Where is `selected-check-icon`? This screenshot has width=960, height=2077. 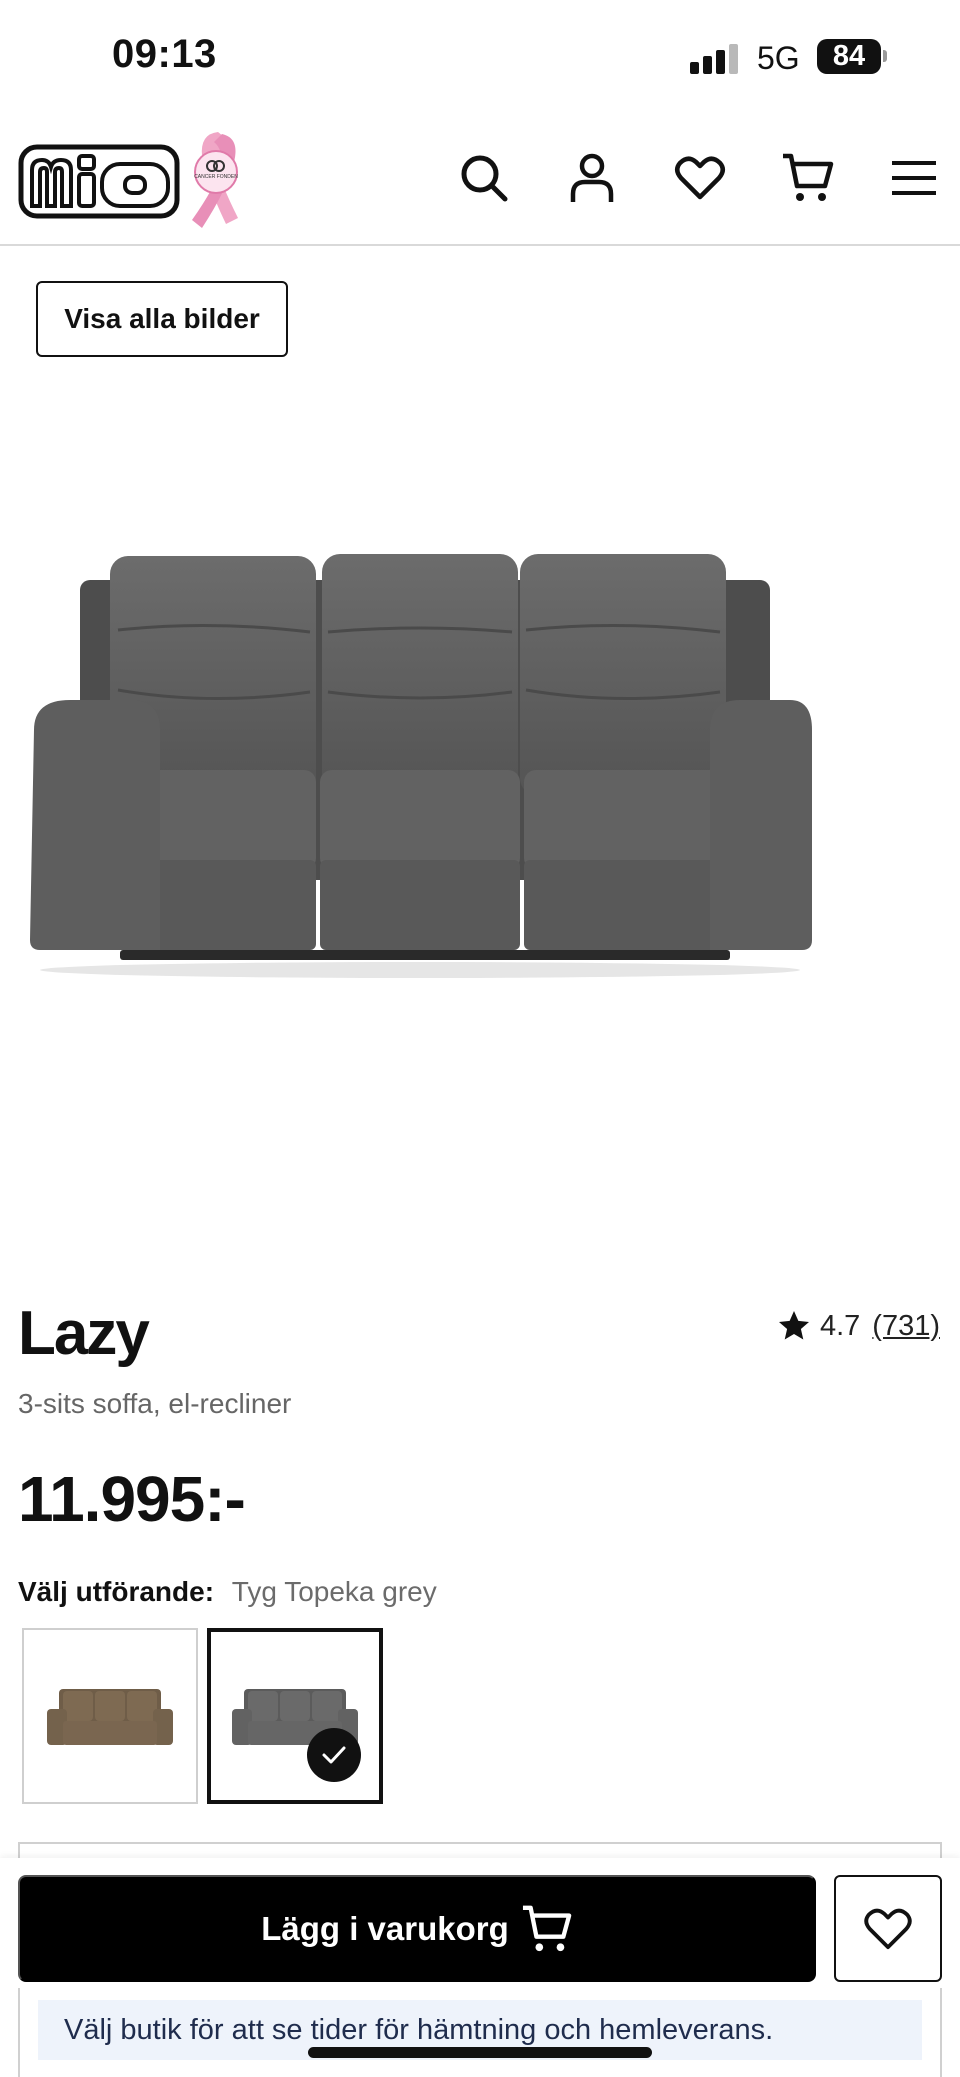 selected-check-icon is located at coordinates (334, 1755).